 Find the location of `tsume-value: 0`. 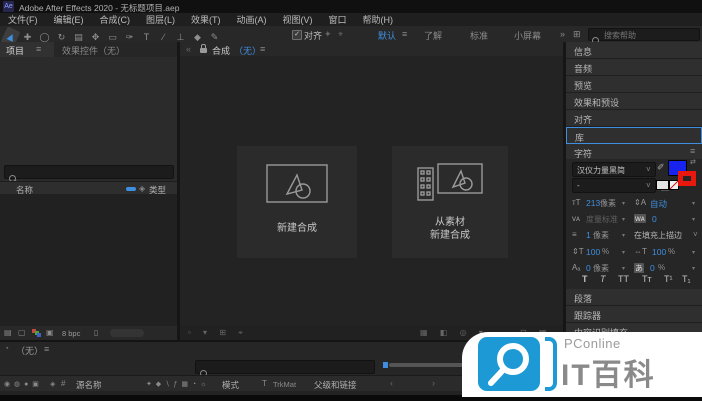

tsume-value: 0 is located at coordinates (652, 268).